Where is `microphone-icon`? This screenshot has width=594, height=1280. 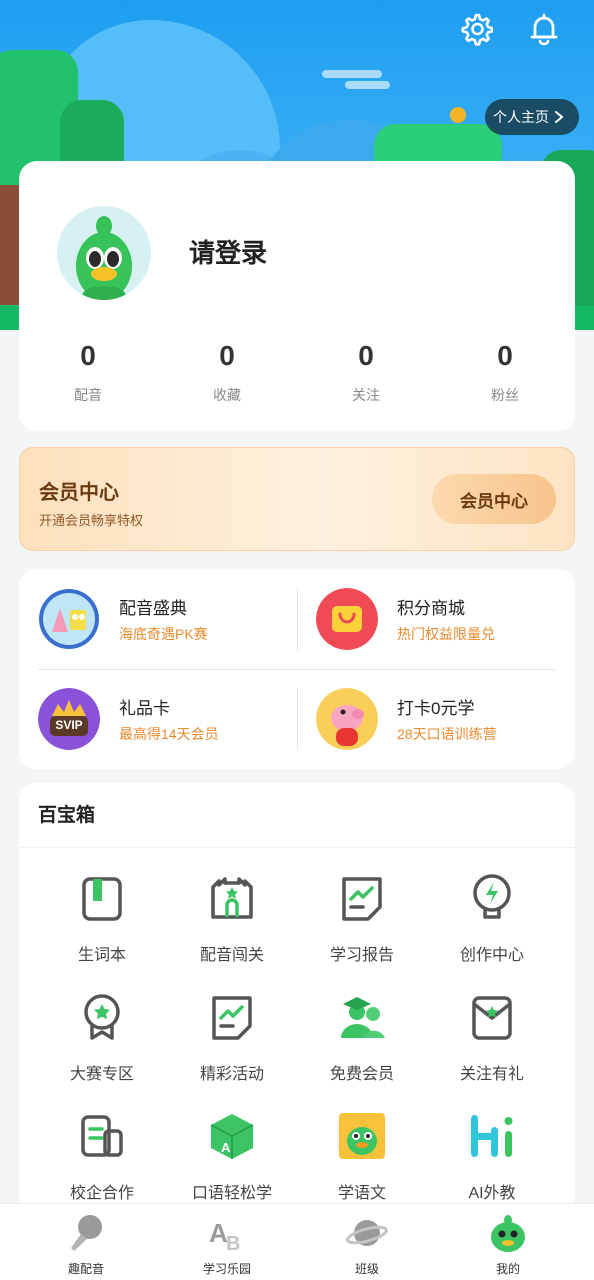
microphone-icon is located at coordinates (86, 1233).